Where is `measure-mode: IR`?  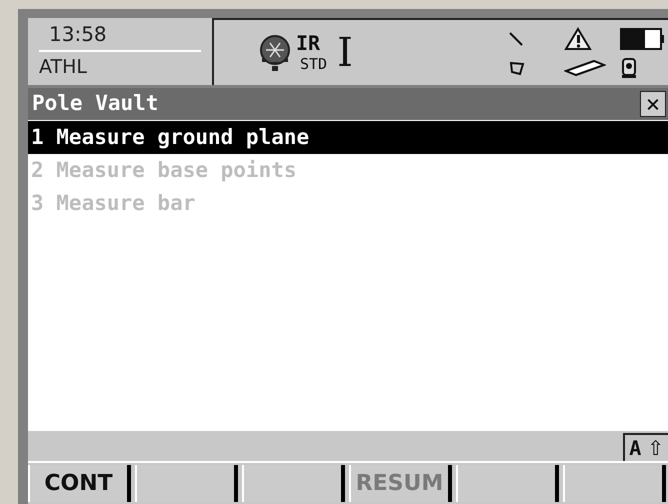 measure-mode: IR is located at coordinates (309, 43).